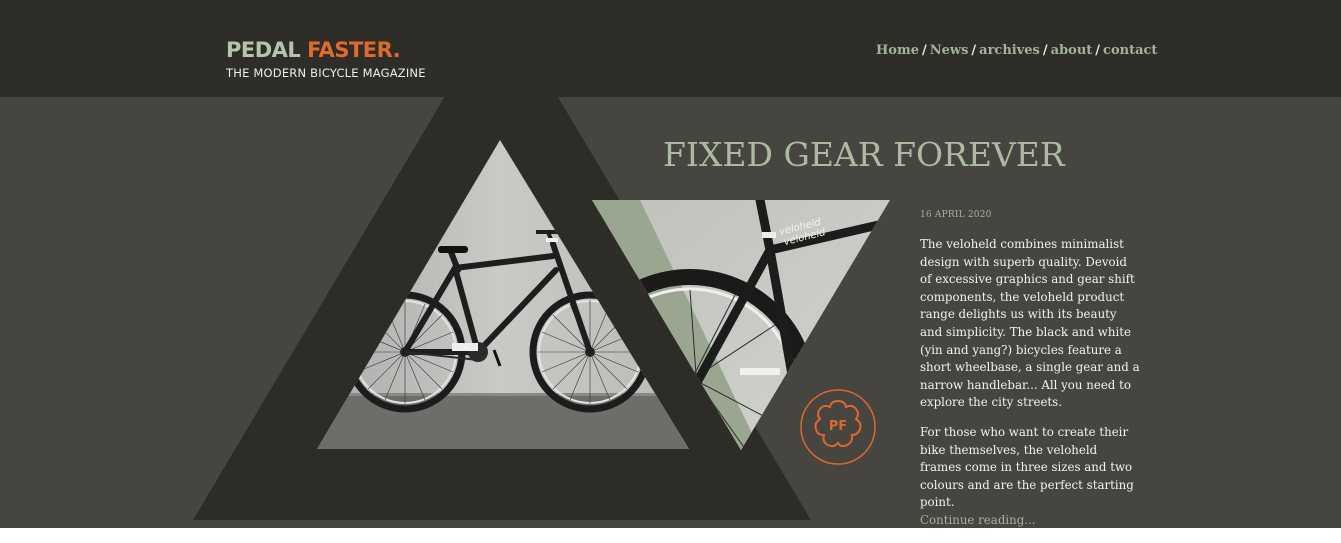 This screenshot has width=1341, height=543. What do you see at coordinates (956, 215) in the screenshot?
I see `article-date: 16 APRIL 2020` at bounding box center [956, 215].